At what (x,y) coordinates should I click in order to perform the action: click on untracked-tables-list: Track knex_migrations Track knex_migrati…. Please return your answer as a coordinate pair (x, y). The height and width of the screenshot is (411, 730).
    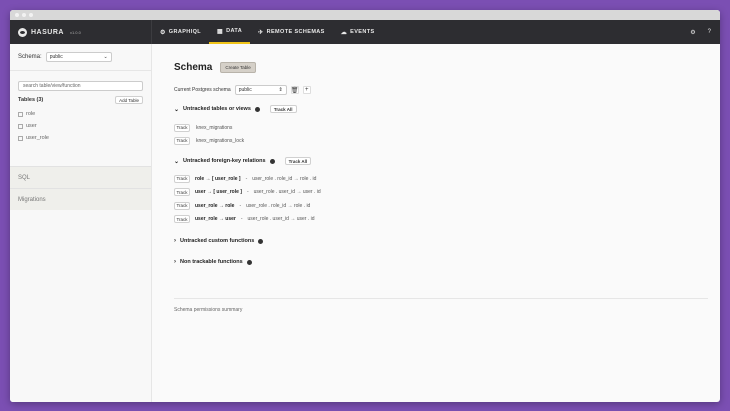
    Looking at the image, I should click on (441, 134).